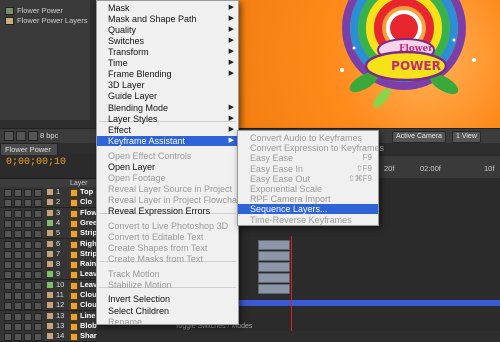 This screenshot has height=342, width=500. Describe the element at coordinates (308, 189) in the screenshot. I see `submenu-item-exponential-scale: Exponential Scale` at that location.